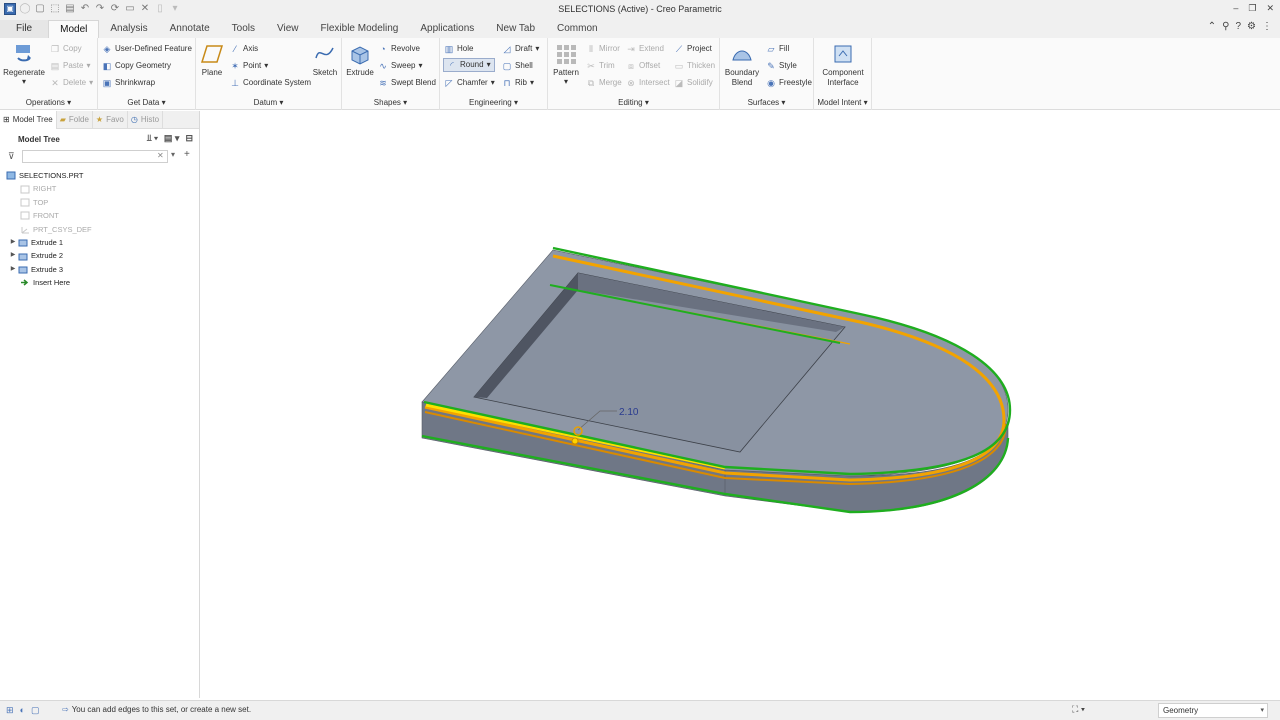  What do you see at coordinates (447, 29) in the screenshot?
I see `tab-applications: Applications` at bounding box center [447, 29].